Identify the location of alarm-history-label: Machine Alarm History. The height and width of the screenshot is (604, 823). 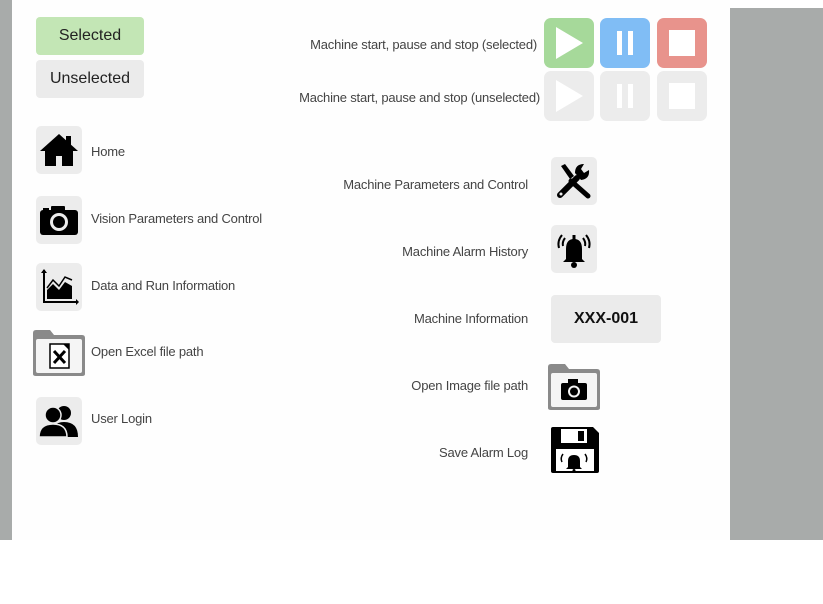
(465, 251).